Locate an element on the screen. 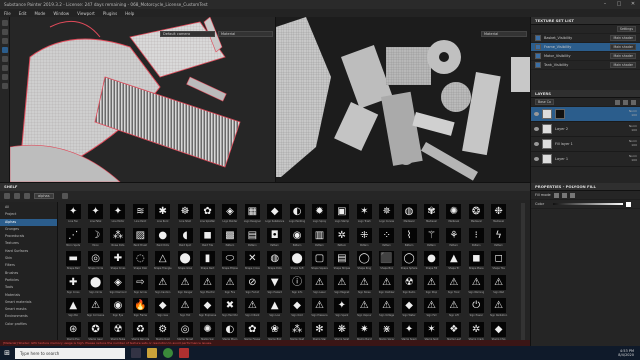  shelf-item: ◯ Shape Sphere is located at coordinates (409, 263).